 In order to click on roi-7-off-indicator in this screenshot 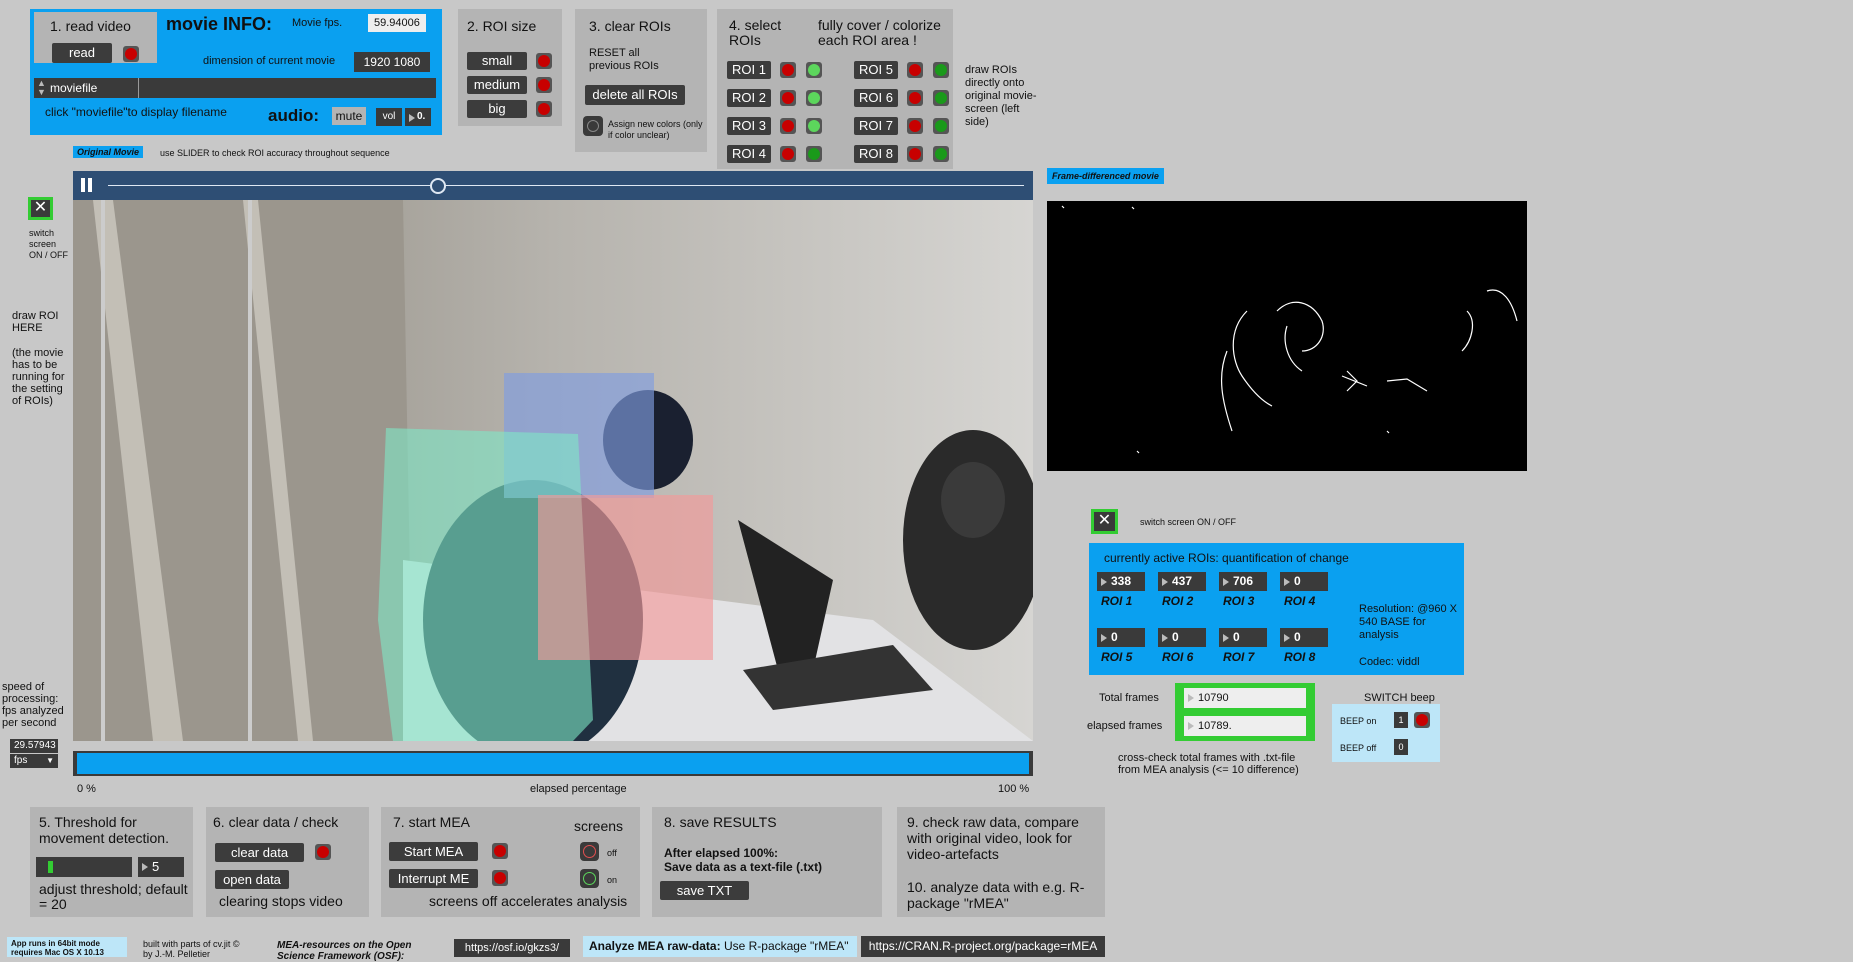, I will do `click(915, 126)`.